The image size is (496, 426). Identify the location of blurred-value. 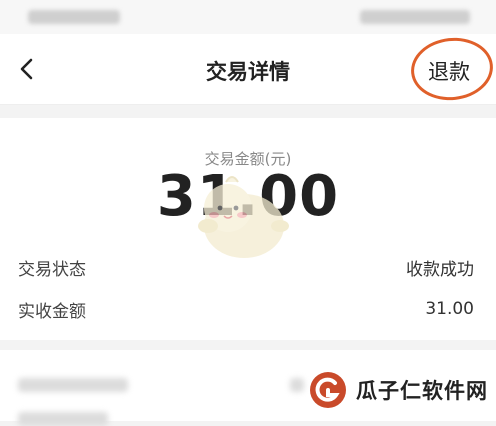
(297, 385).